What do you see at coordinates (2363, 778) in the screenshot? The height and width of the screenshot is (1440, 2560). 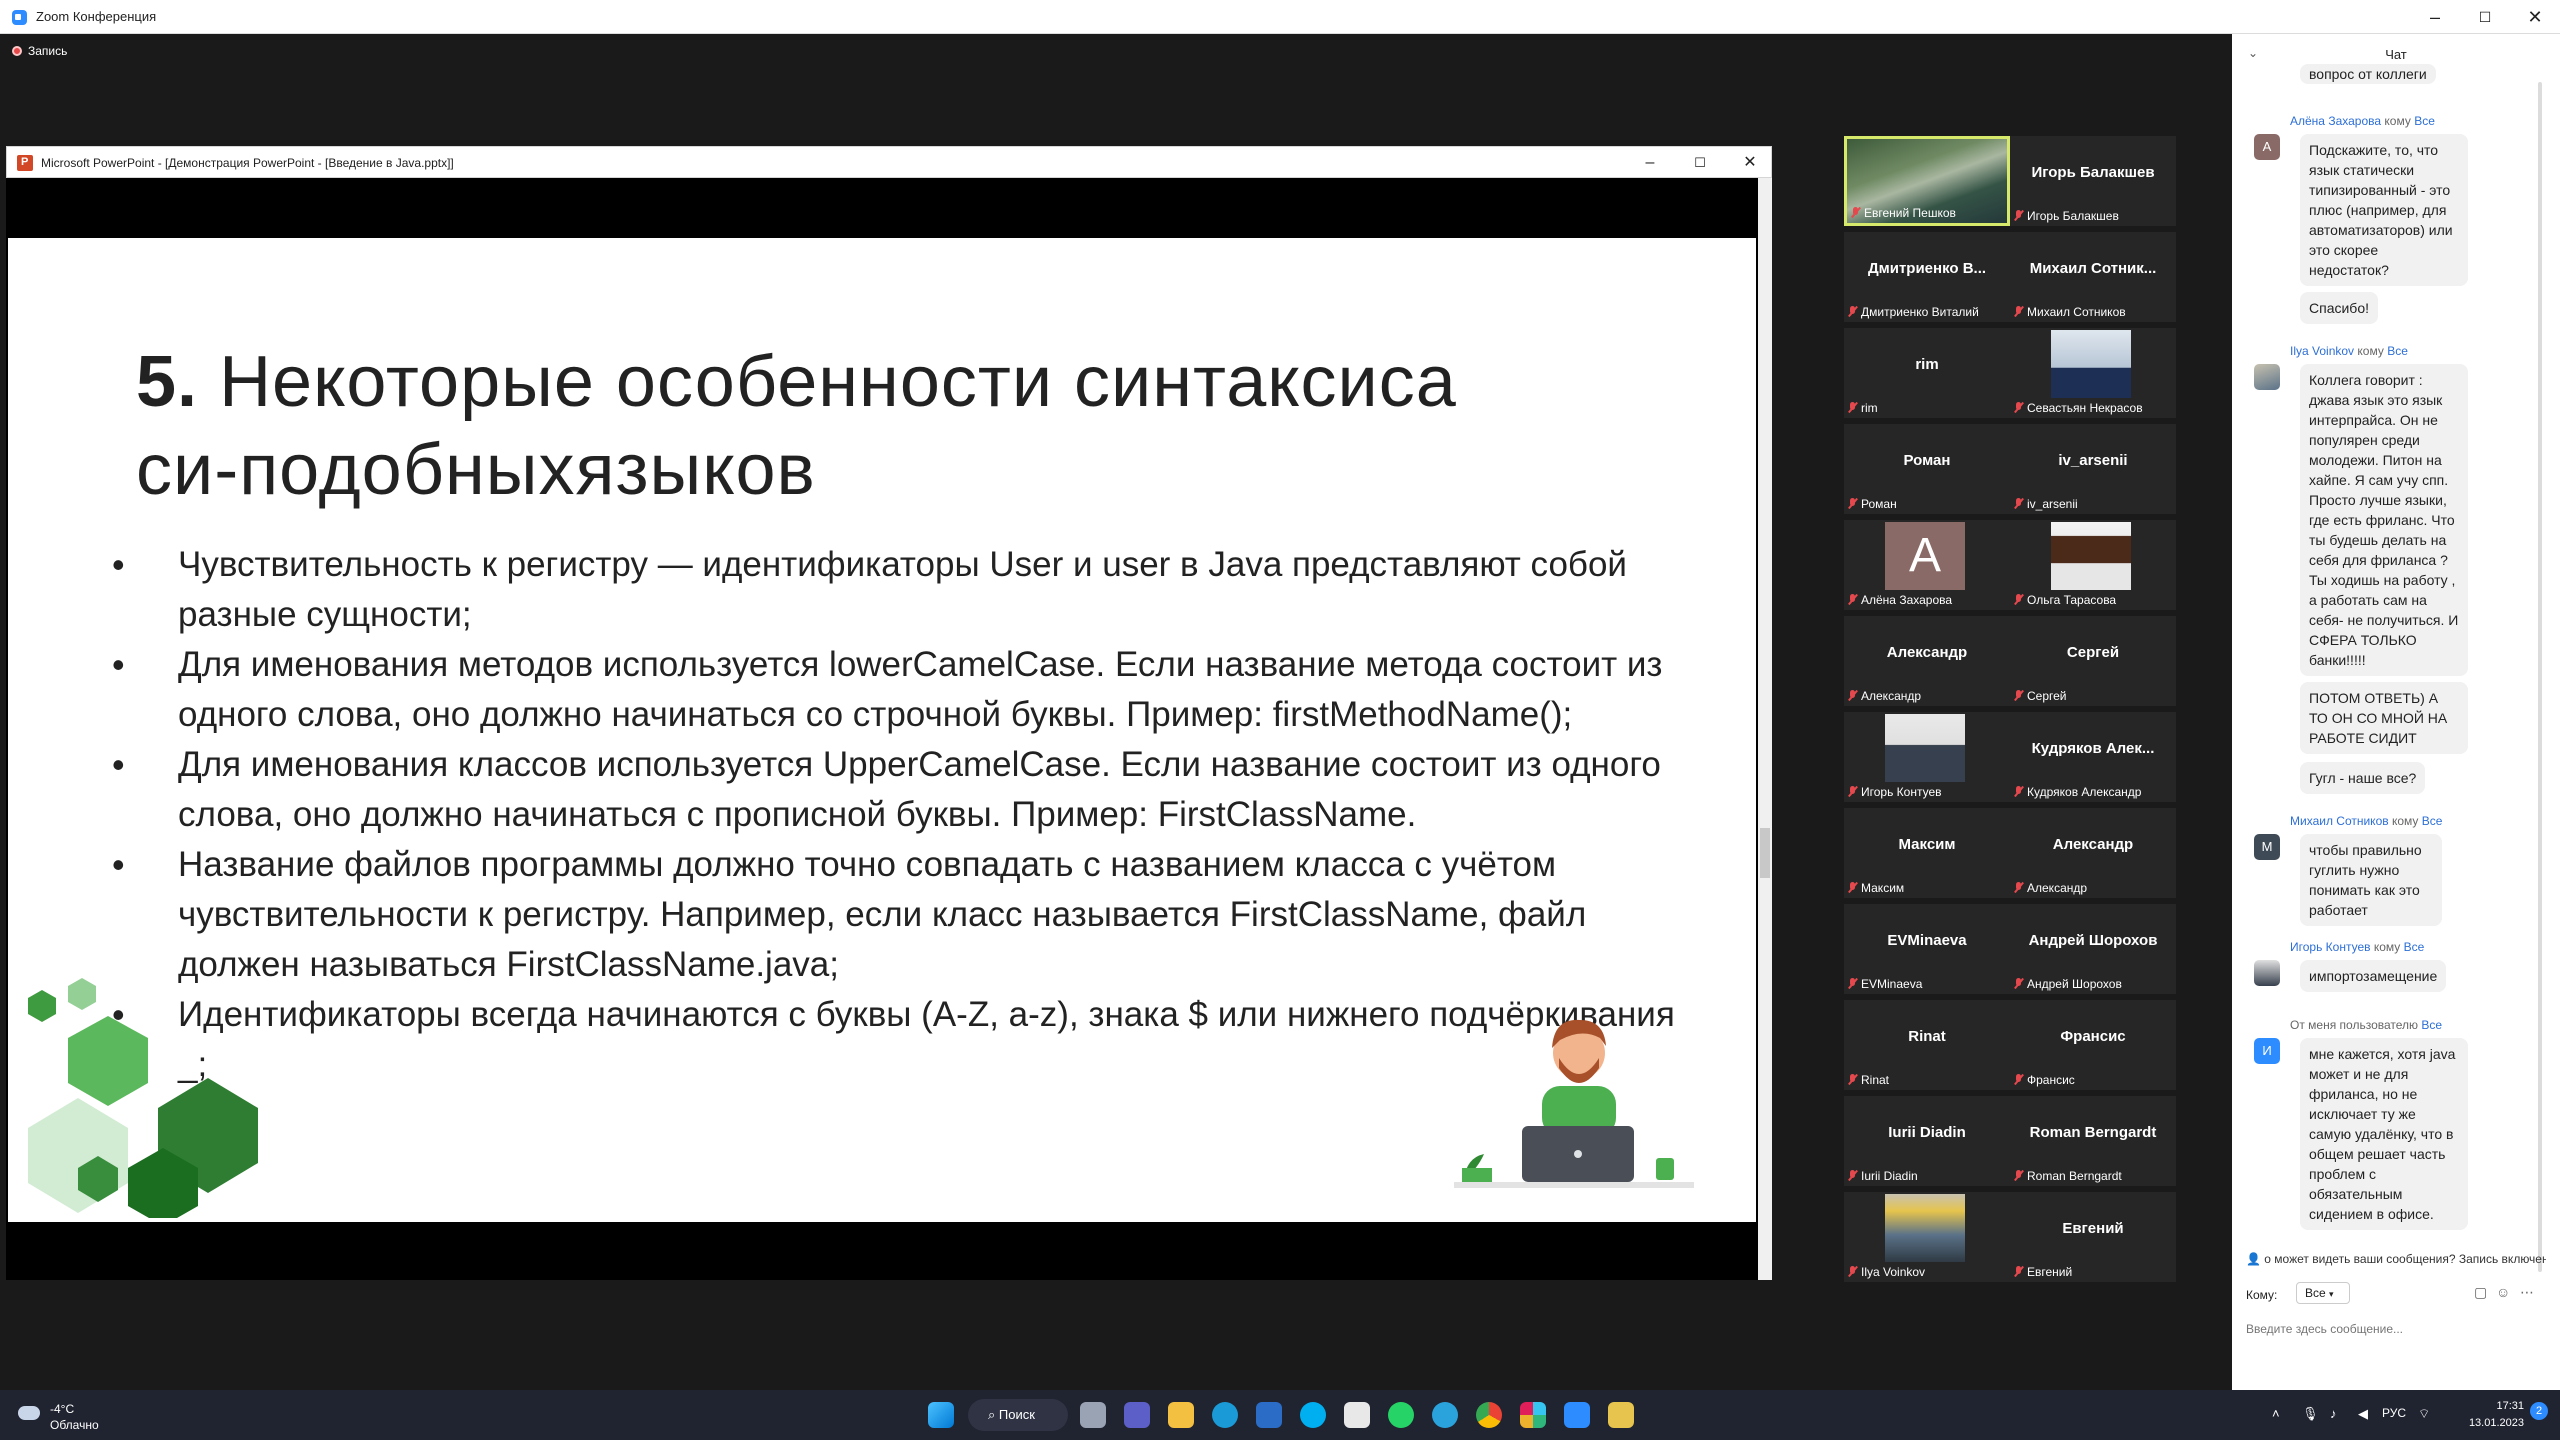 I see `chat-message: Гугл - наше все?` at bounding box center [2363, 778].